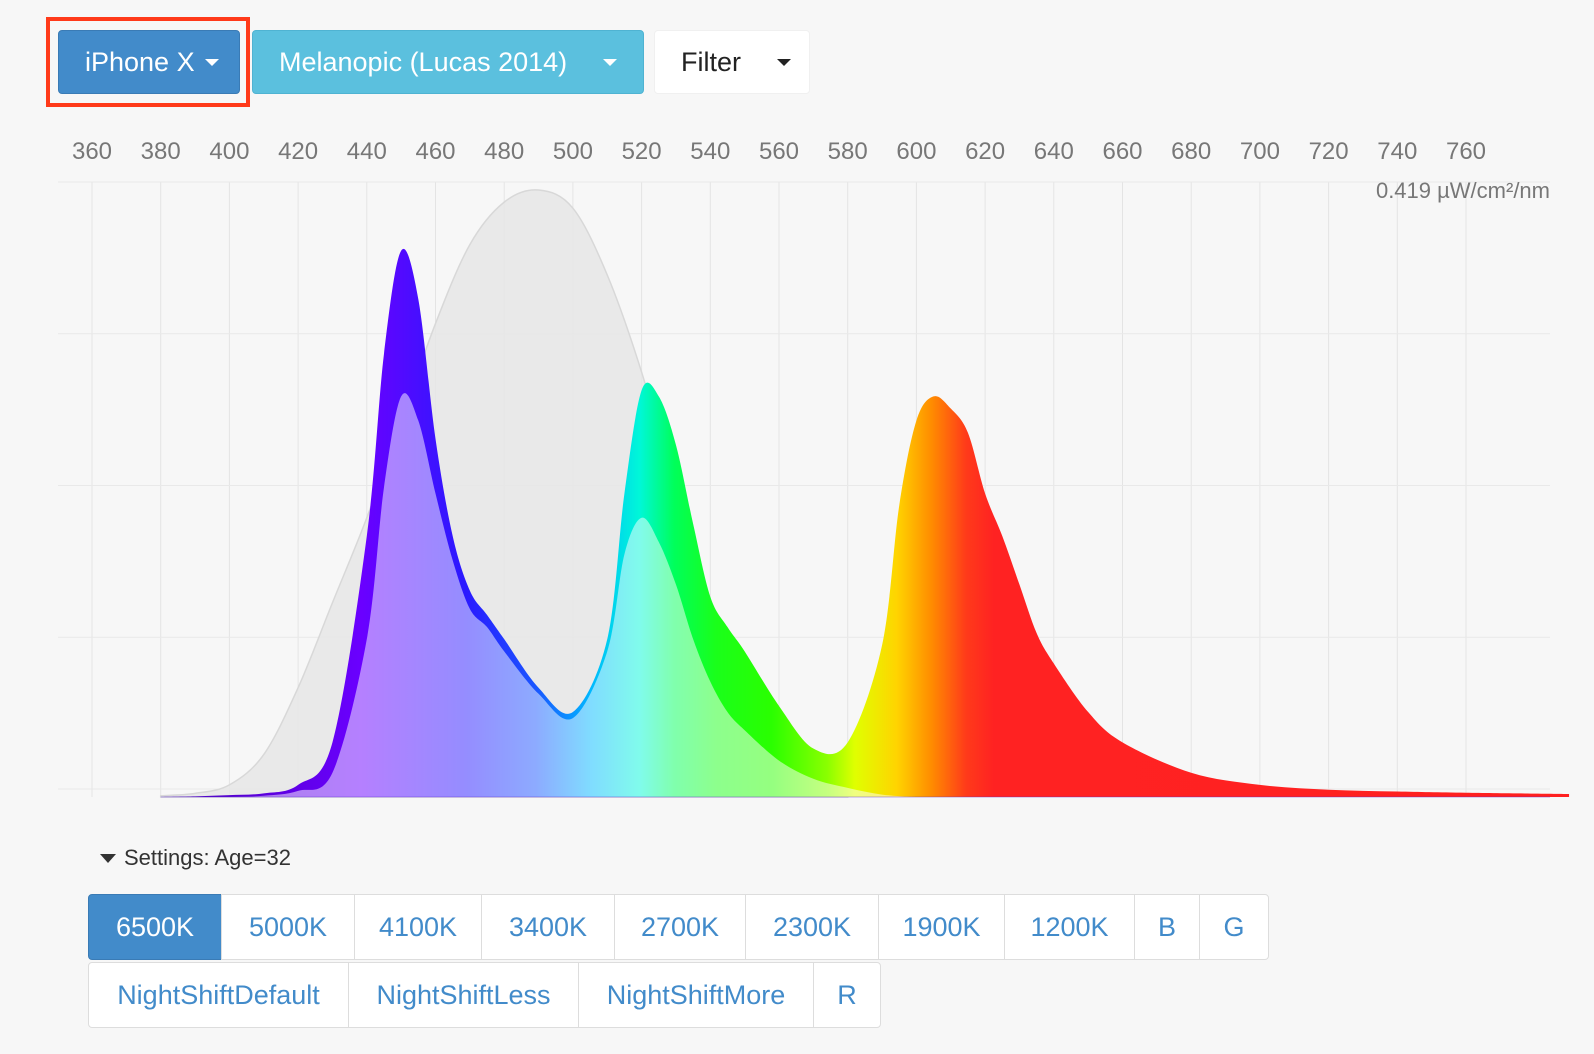  What do you see at coordinates (298, 151) in the screenshot?
I see `x-tick-label: 420` at bounding box center [298, 151].